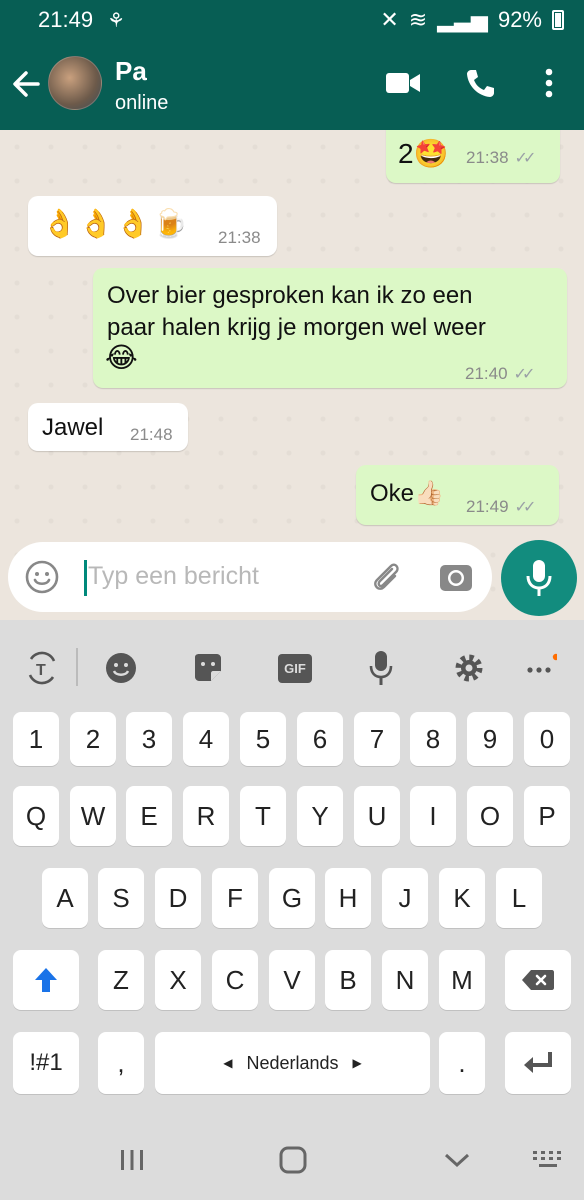  I want to click on gif-button: GIF, so click(295, 668).